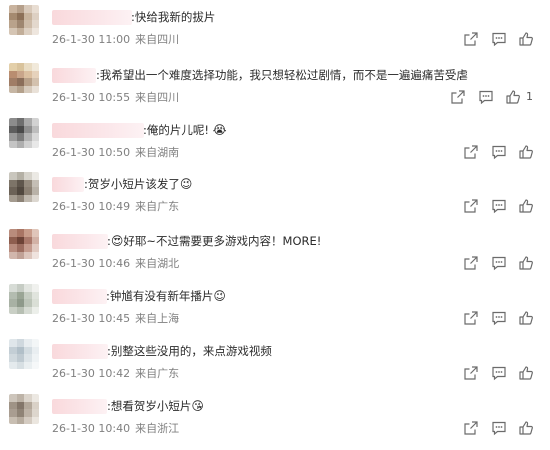 This screenshot has height=450, width=550. I want to click on comment-text: :别整这些没用的，来点游戏视频, so click(189, 351).